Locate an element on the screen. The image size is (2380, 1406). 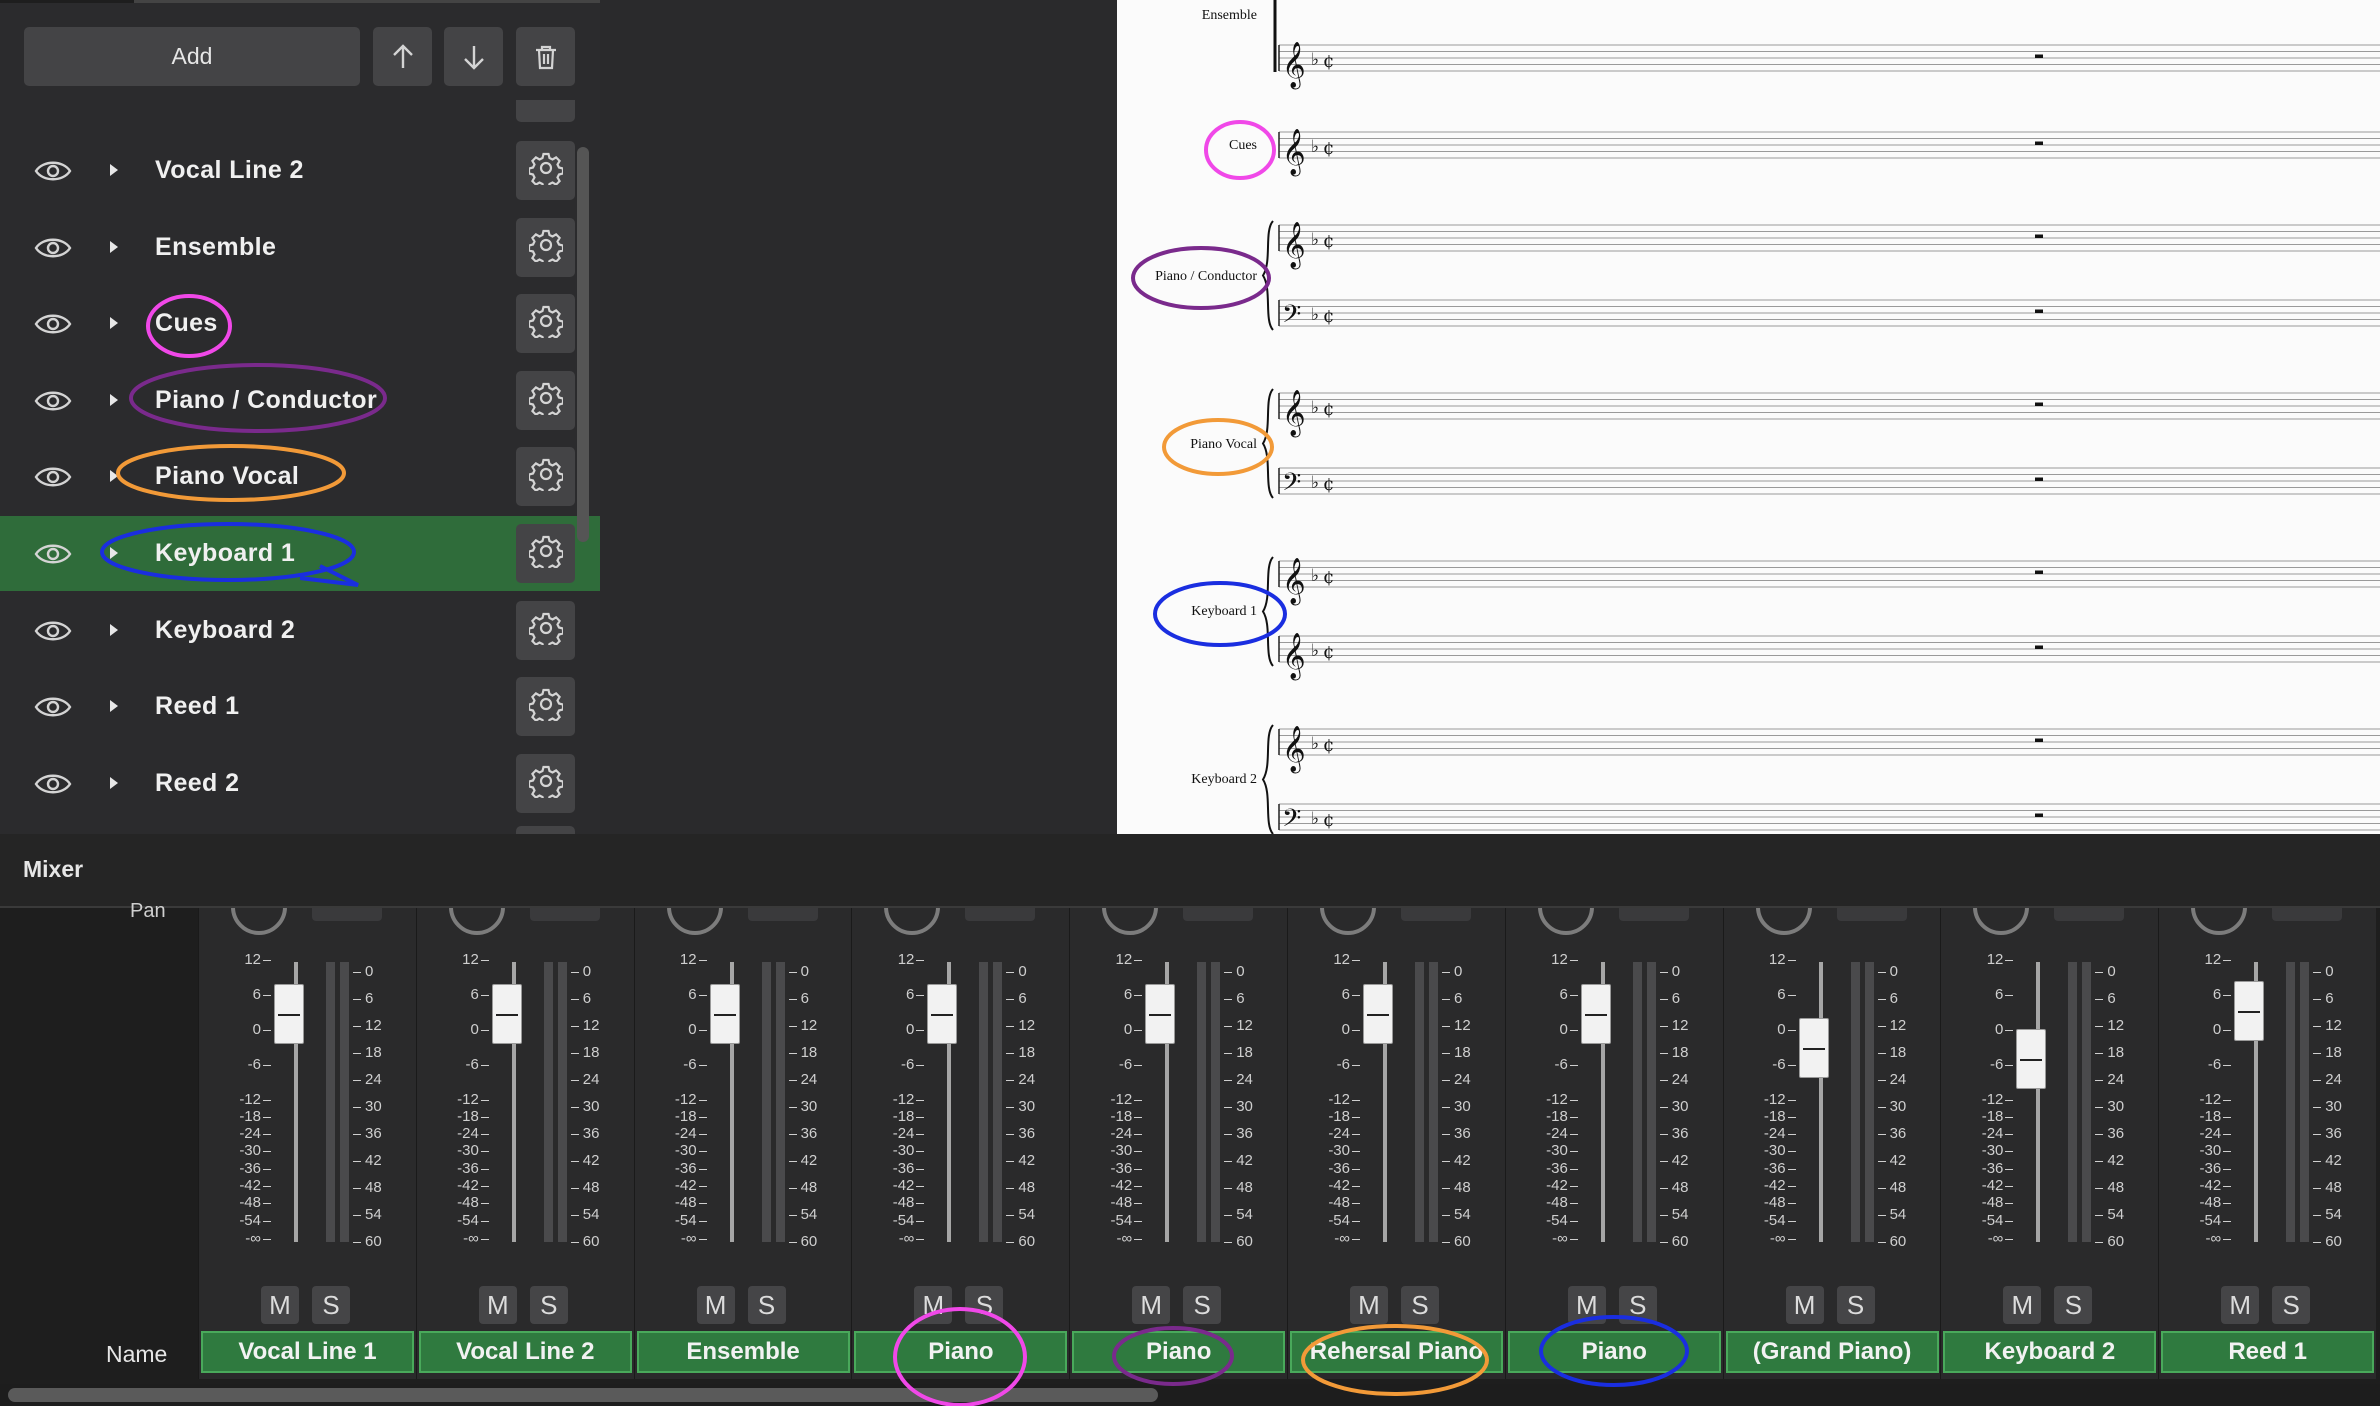
gain-scale-tick: 0 is located at coordinates (1999, 1029).